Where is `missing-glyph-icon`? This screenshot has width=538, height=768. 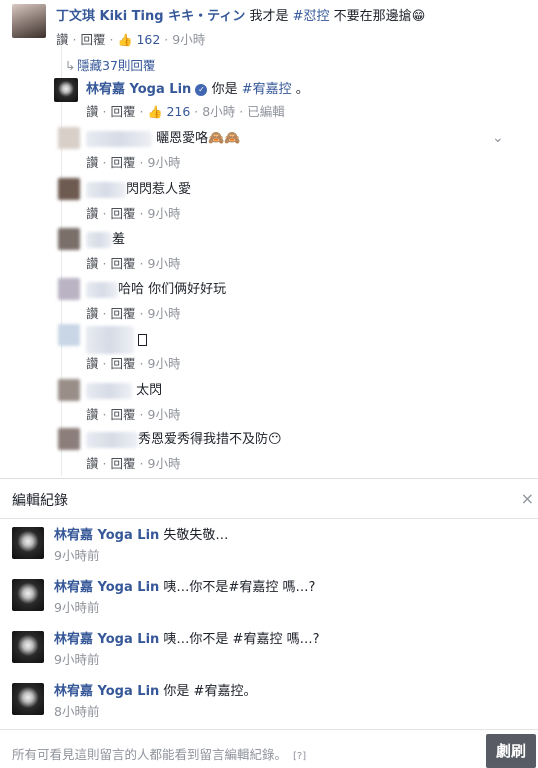
missing-glyph-icon is located at coordinates (143, 340).